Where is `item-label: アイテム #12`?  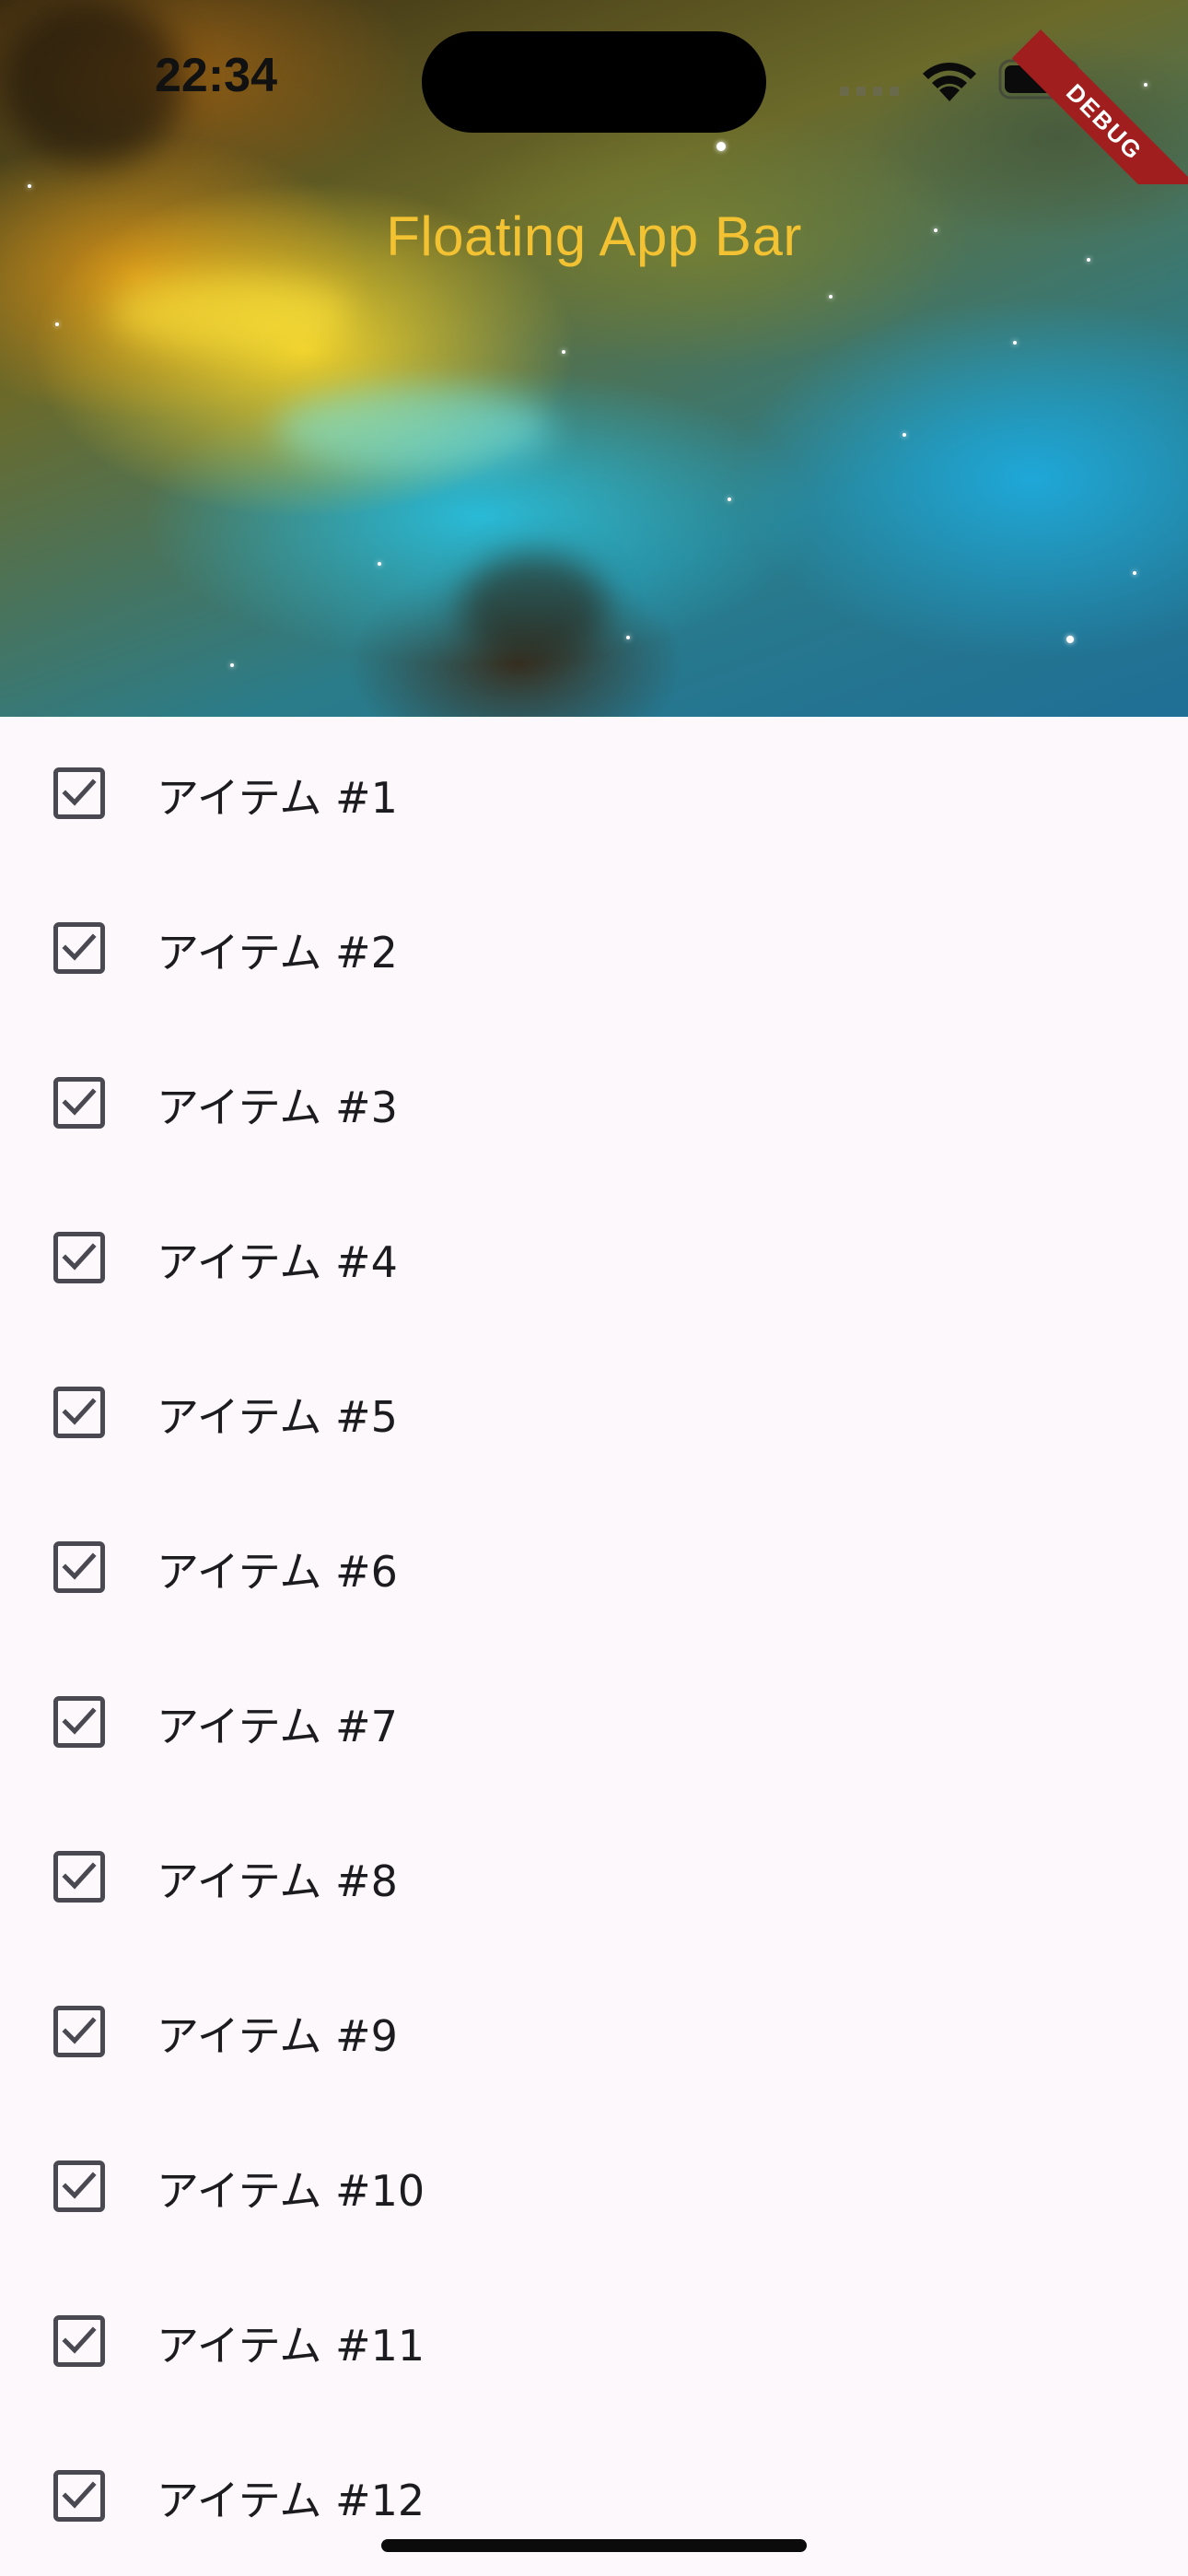 item-label: アイテム #12 is located at coordinates (291, 2500).